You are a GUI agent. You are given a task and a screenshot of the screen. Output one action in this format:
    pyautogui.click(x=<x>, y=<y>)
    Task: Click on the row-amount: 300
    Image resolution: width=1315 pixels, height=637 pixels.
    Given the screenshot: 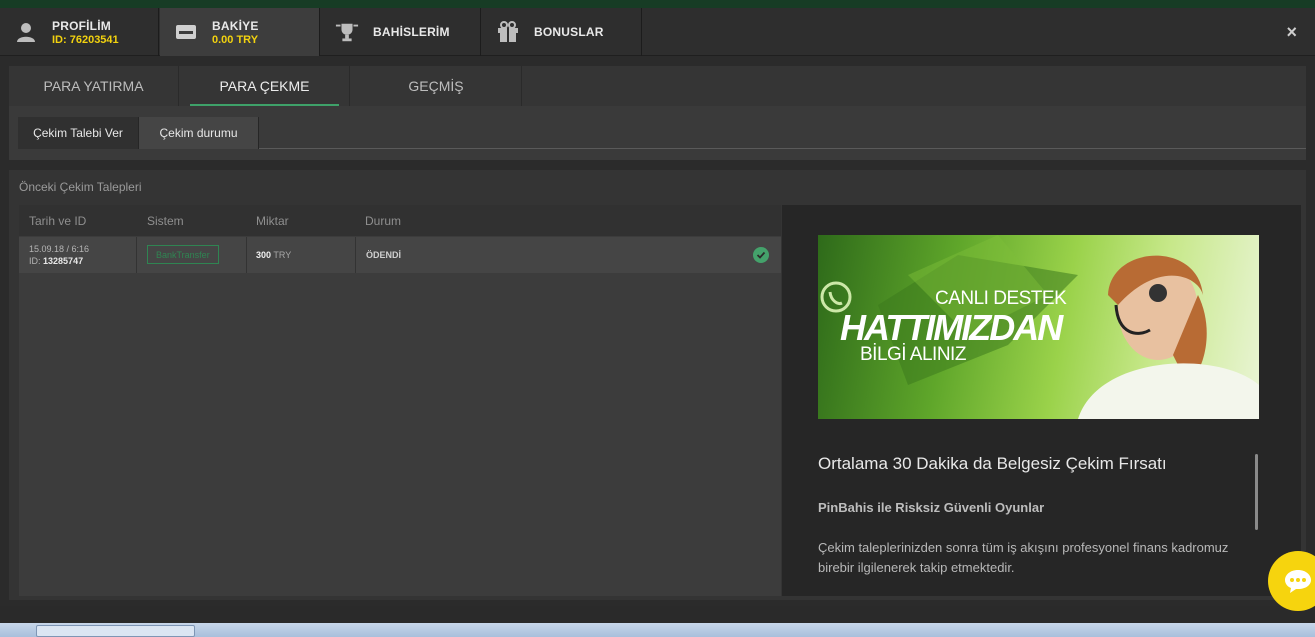 What is the action you would take?
    pyautogui.click(x=264, y=255)
    